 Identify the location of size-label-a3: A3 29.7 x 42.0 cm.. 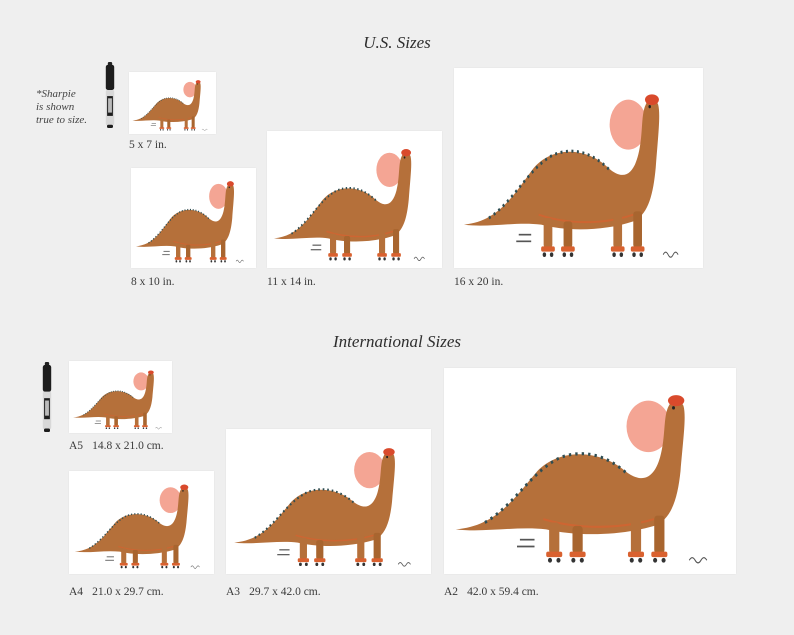
(273, 592).